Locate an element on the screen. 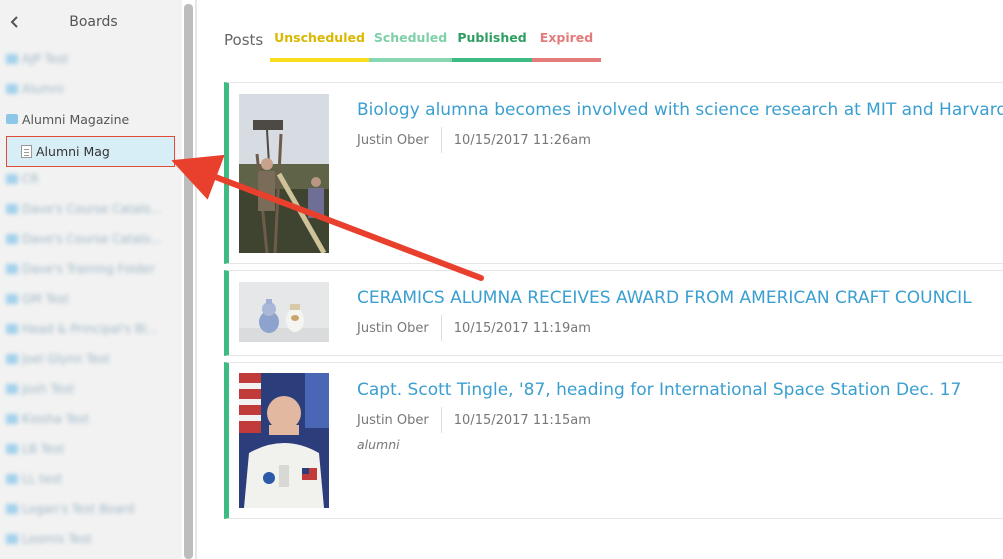 This screenshot has height=559, width=1003. sidebar-divider is located at coordinates (196, 279).